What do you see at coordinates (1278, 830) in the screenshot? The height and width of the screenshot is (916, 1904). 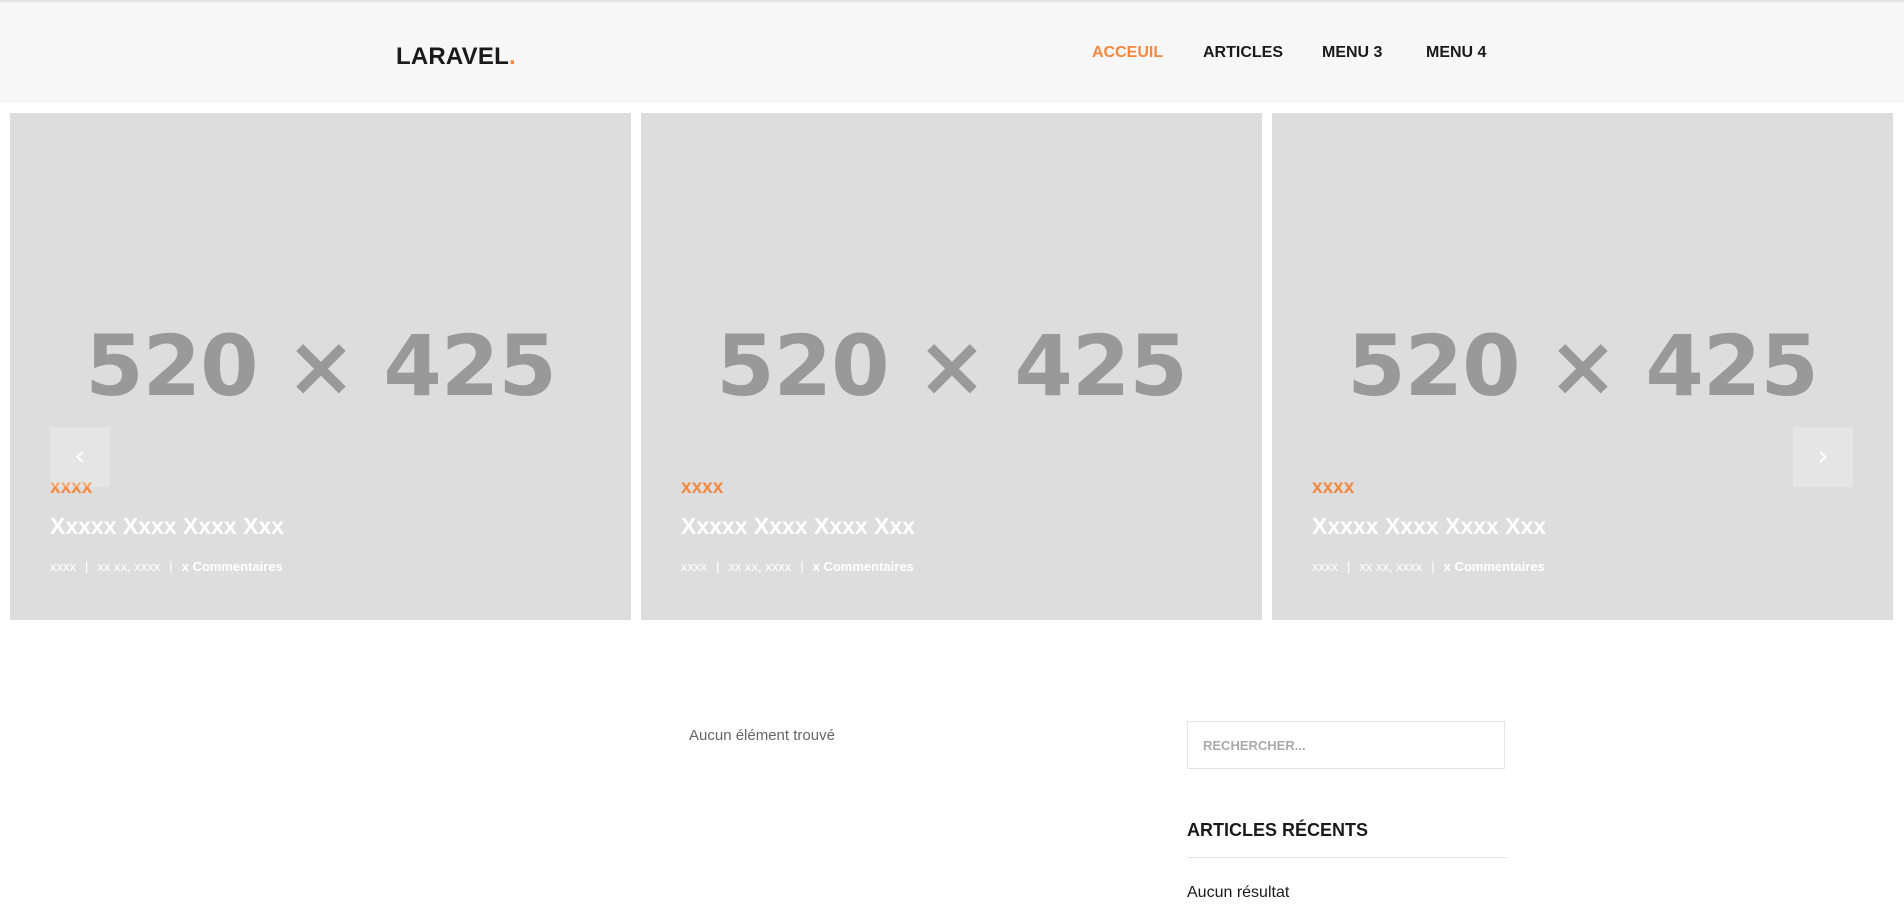 I see `recent-posts-heading: ARTICLES RÉCENTS` at bounding box center [1278, 830].